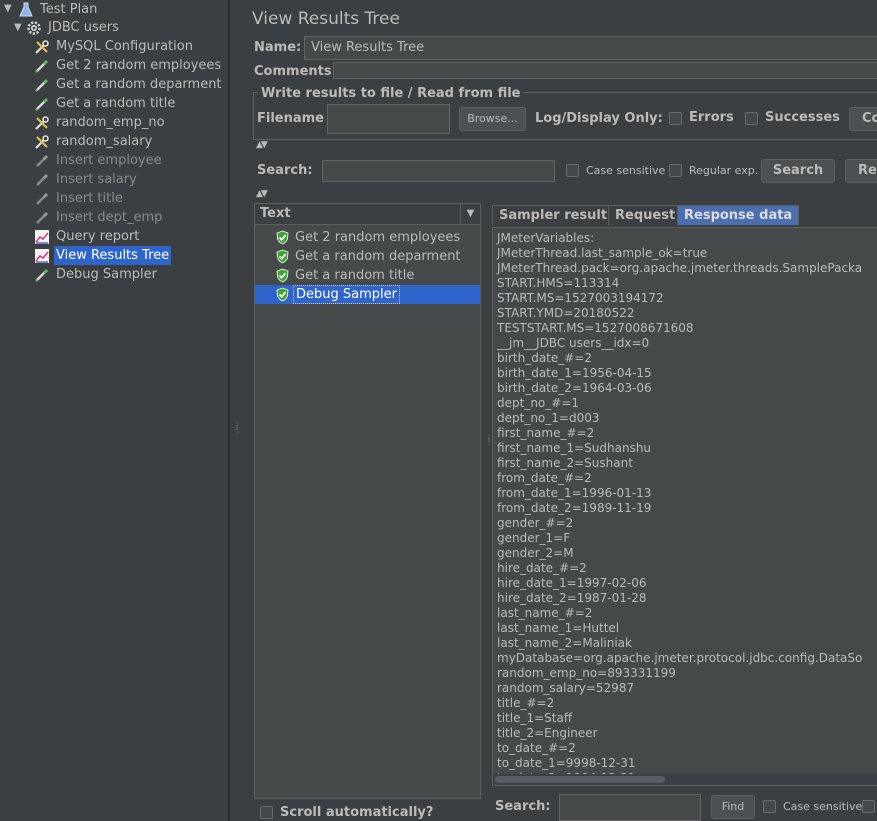  I want to click on tree-node-label: Test Plan, so click(69, 9).